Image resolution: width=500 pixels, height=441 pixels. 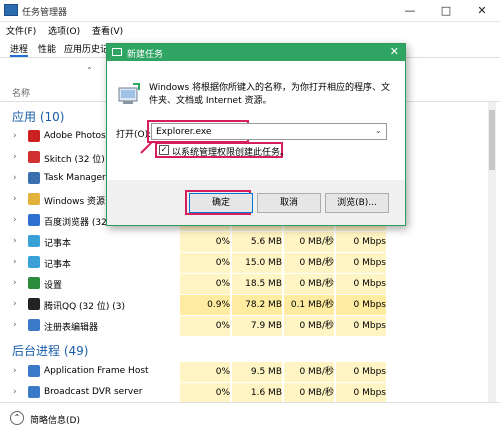 What do you see at coordinates (257, 305) in the screenshot?
I see `metric-cell: 78.2 MB` at bounding box center [257, 305].